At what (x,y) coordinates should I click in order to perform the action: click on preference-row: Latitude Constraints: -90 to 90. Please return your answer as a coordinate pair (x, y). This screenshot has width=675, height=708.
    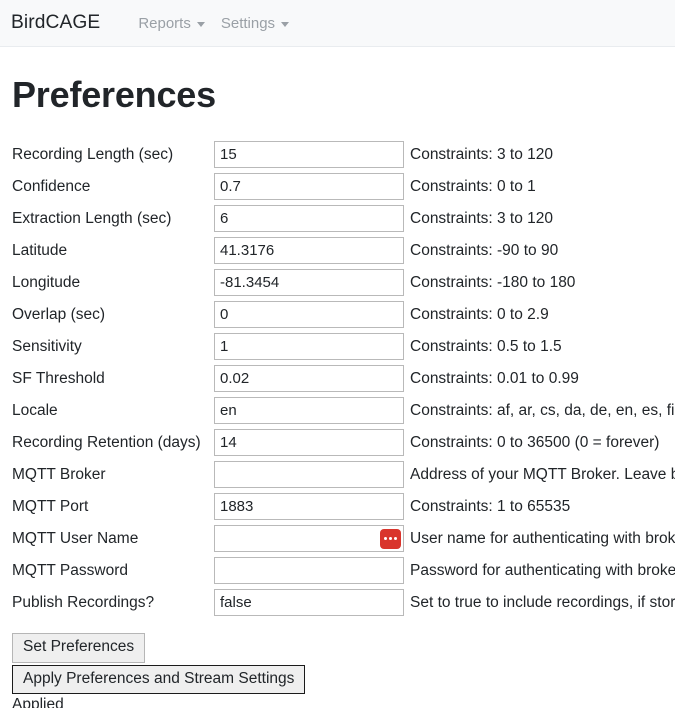
    Looking at the image, I should click on (343, 251).